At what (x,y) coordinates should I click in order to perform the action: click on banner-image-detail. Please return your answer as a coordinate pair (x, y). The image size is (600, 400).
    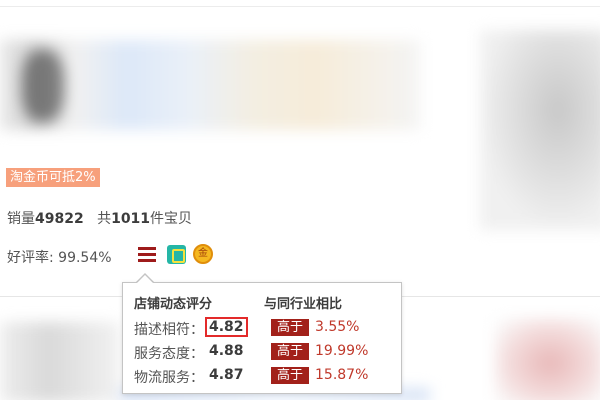
    Looking at the image, I should click on (43, 86).